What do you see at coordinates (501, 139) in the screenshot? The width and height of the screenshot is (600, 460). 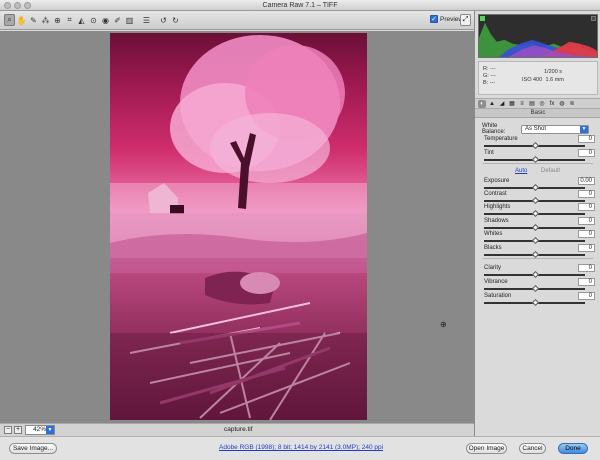 I see `slider-label: Temperature` at bounding box center [501, 139].